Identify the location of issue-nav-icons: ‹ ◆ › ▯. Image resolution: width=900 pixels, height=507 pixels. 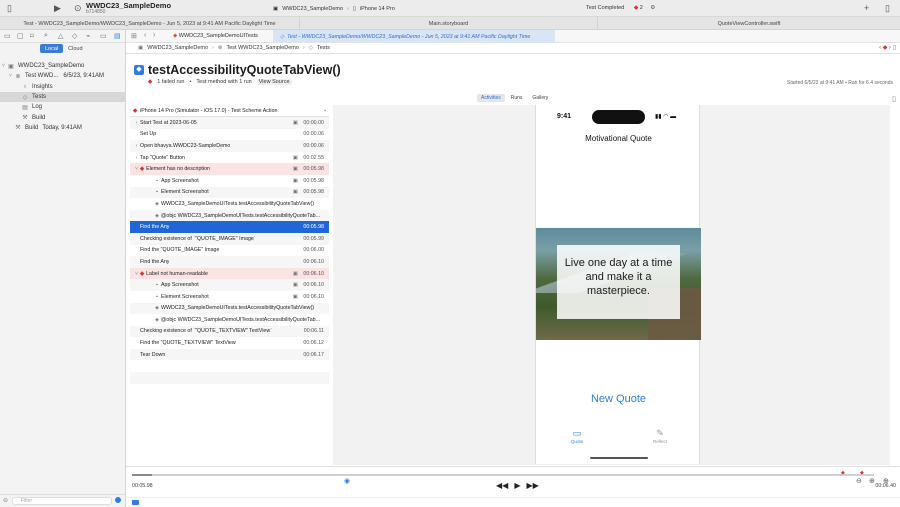
(887, 47).